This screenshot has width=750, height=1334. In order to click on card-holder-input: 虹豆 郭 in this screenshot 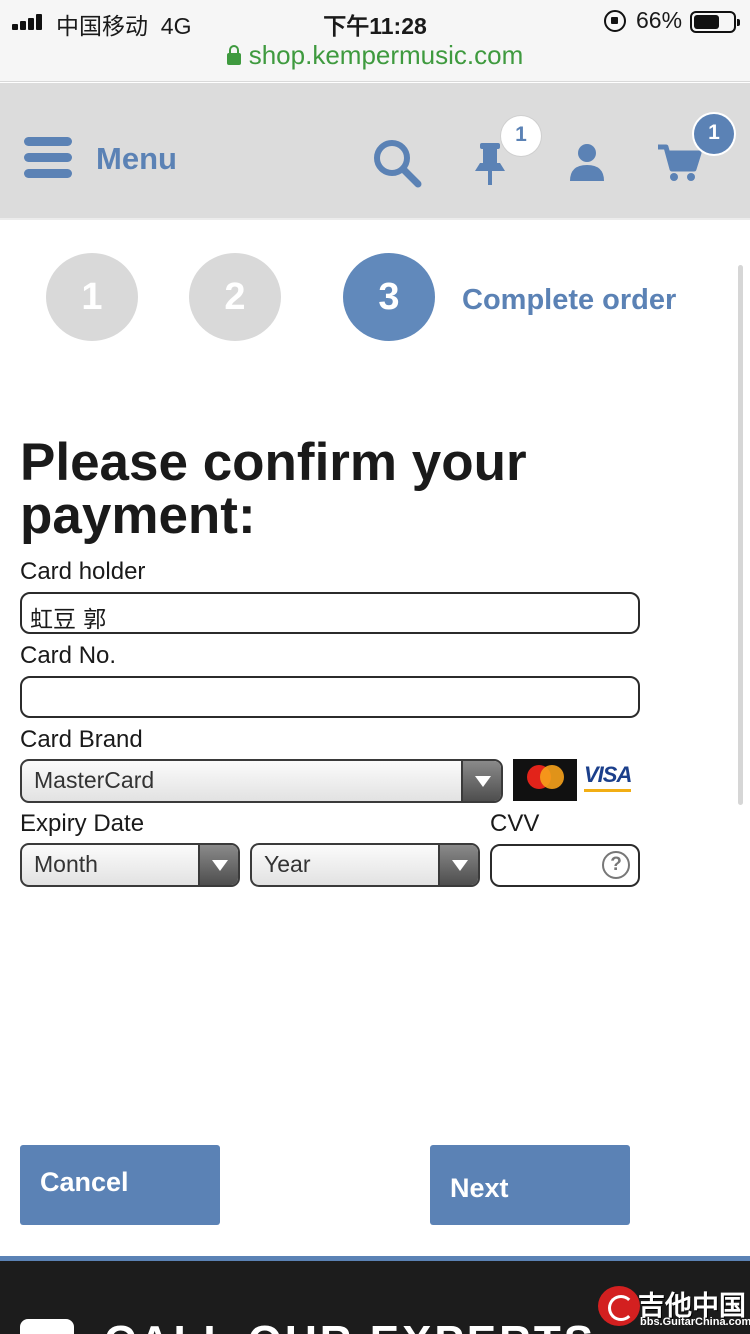, I will do `click(330, 613)`.